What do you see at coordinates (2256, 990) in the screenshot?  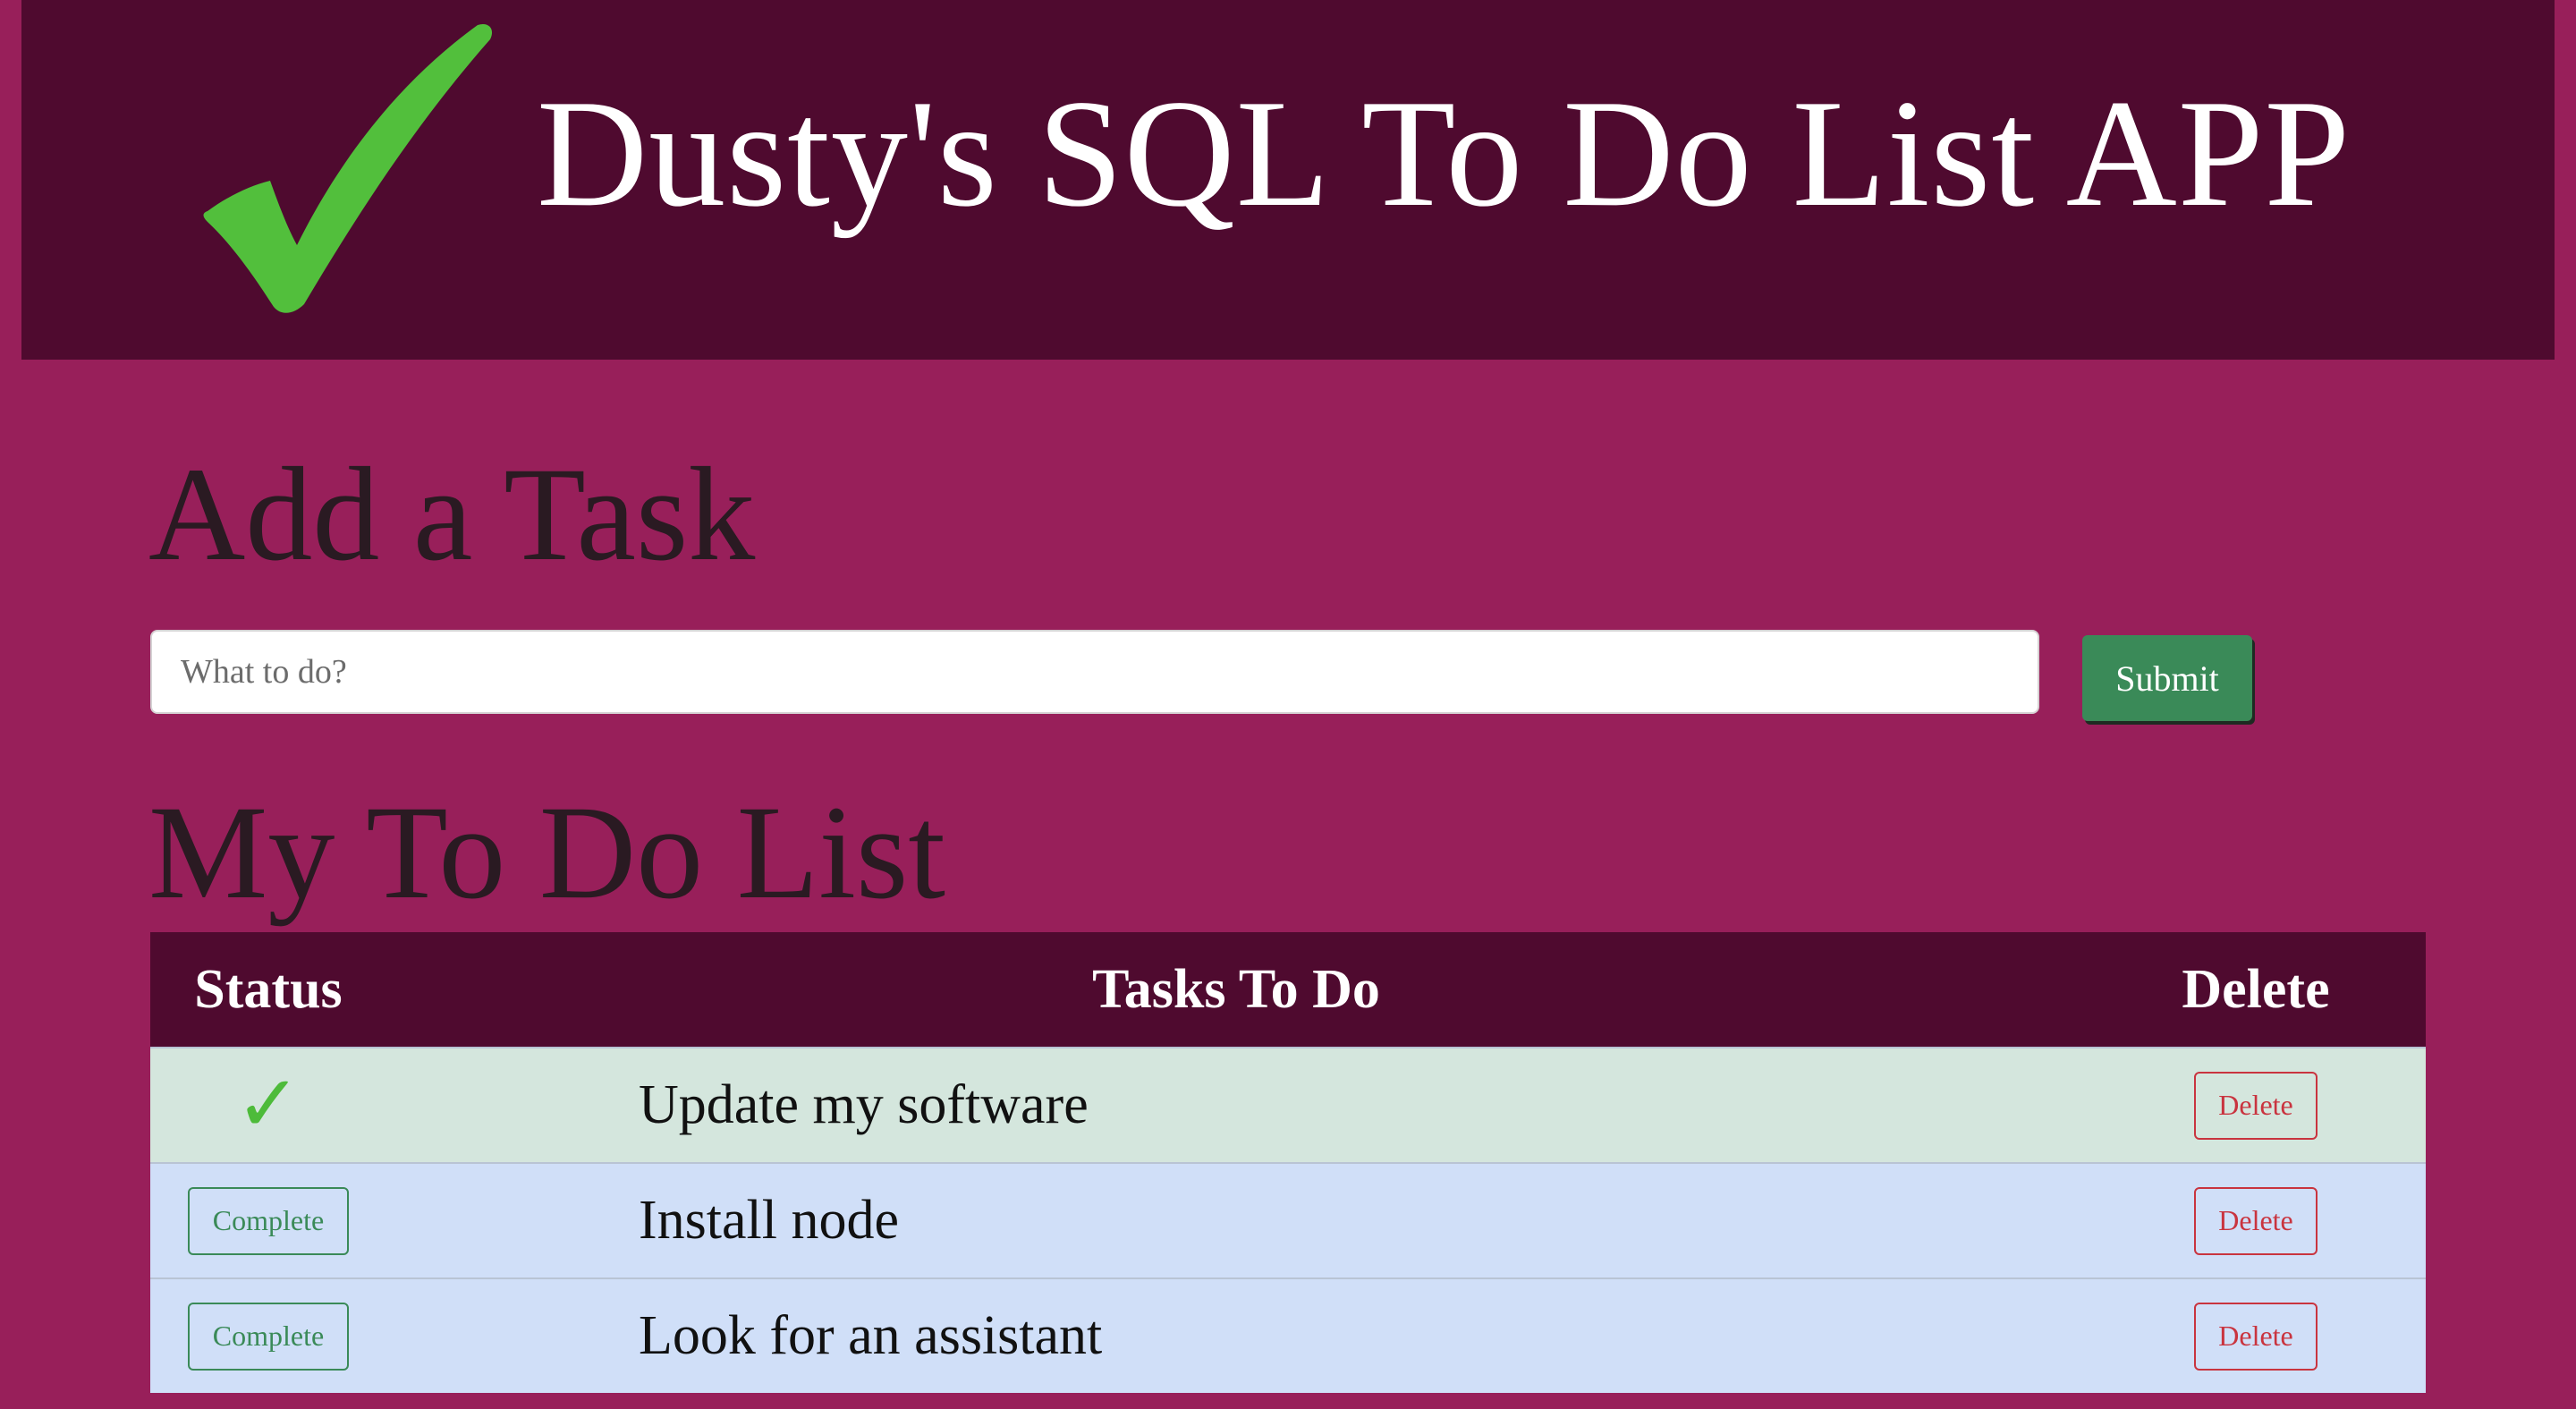 I see `column-header-delete: Delete` at bounding box center [2256, 990].